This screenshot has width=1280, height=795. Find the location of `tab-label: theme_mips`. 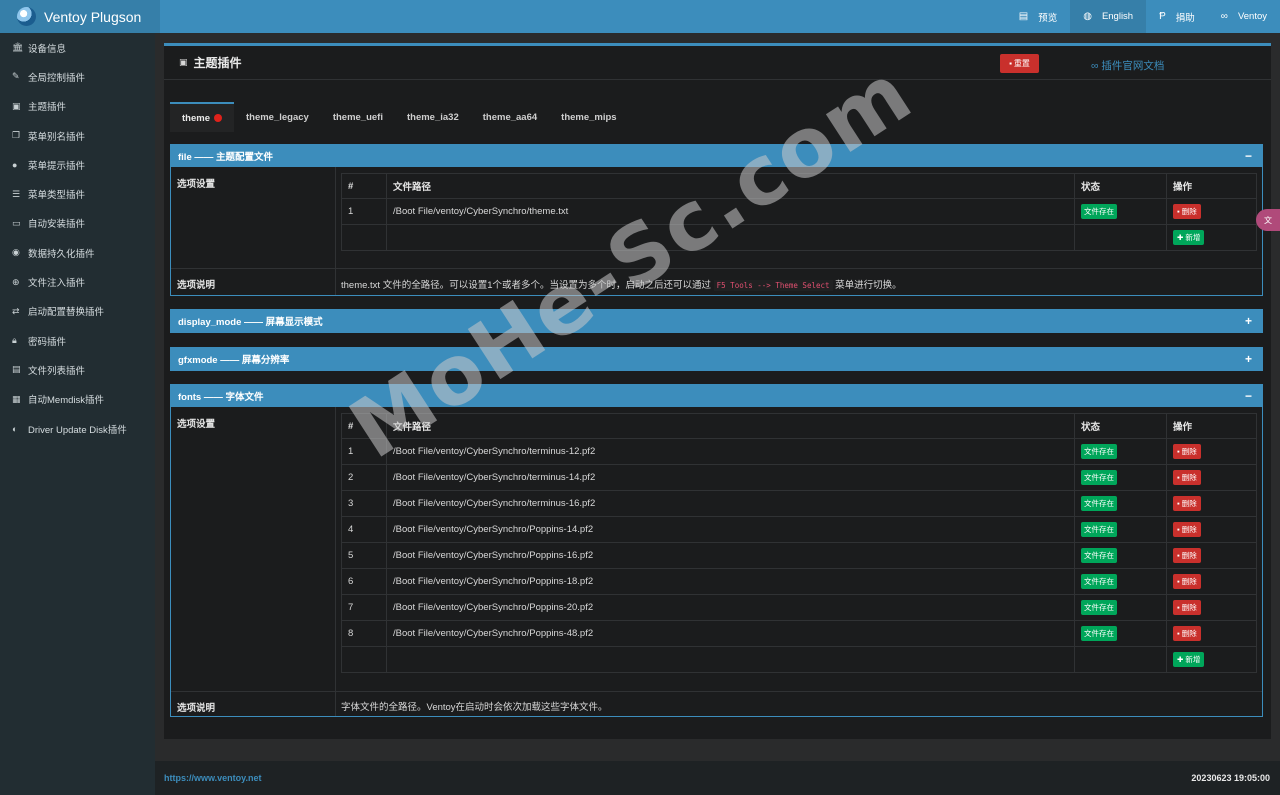

tab-label: theme_mips is located at coordinates (589, 117).